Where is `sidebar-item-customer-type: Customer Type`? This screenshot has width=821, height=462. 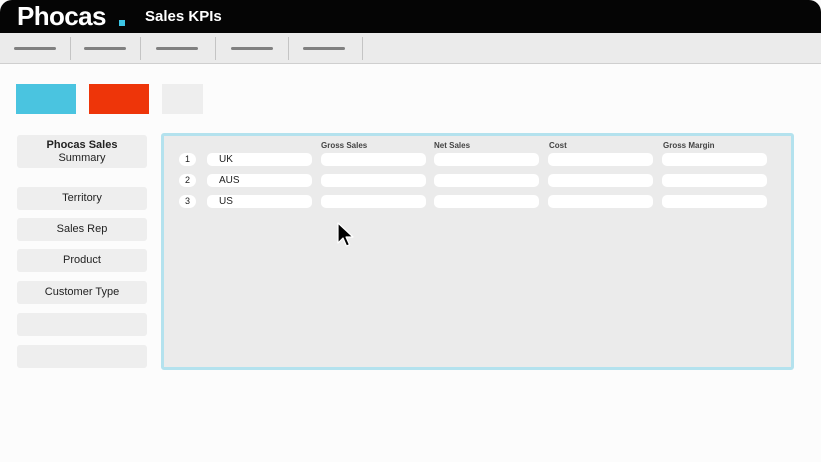
sidebar-item-customer-type: Customer Type is located at coordinates (82, 292).